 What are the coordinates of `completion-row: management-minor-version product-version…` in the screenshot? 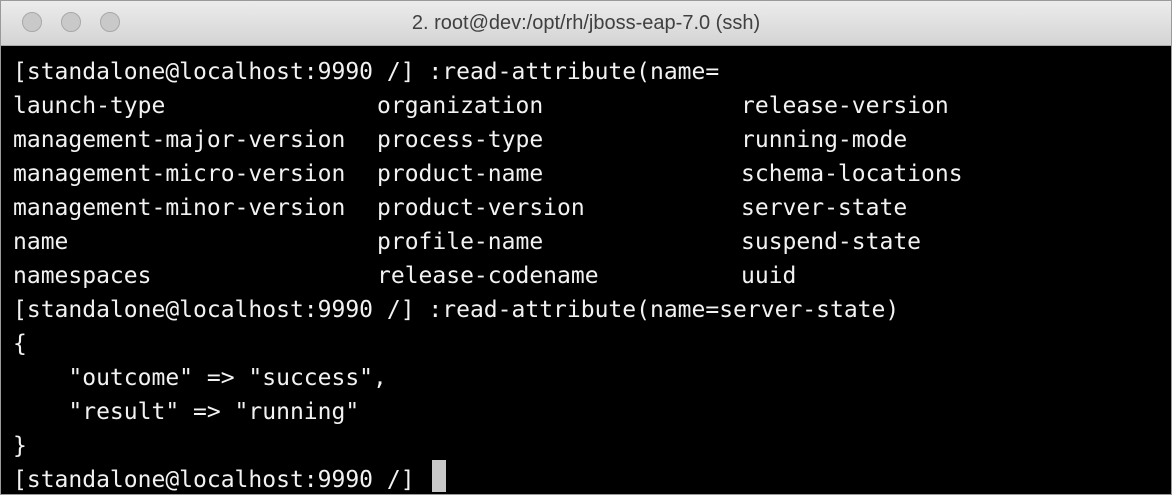 It's located at (460, 208).